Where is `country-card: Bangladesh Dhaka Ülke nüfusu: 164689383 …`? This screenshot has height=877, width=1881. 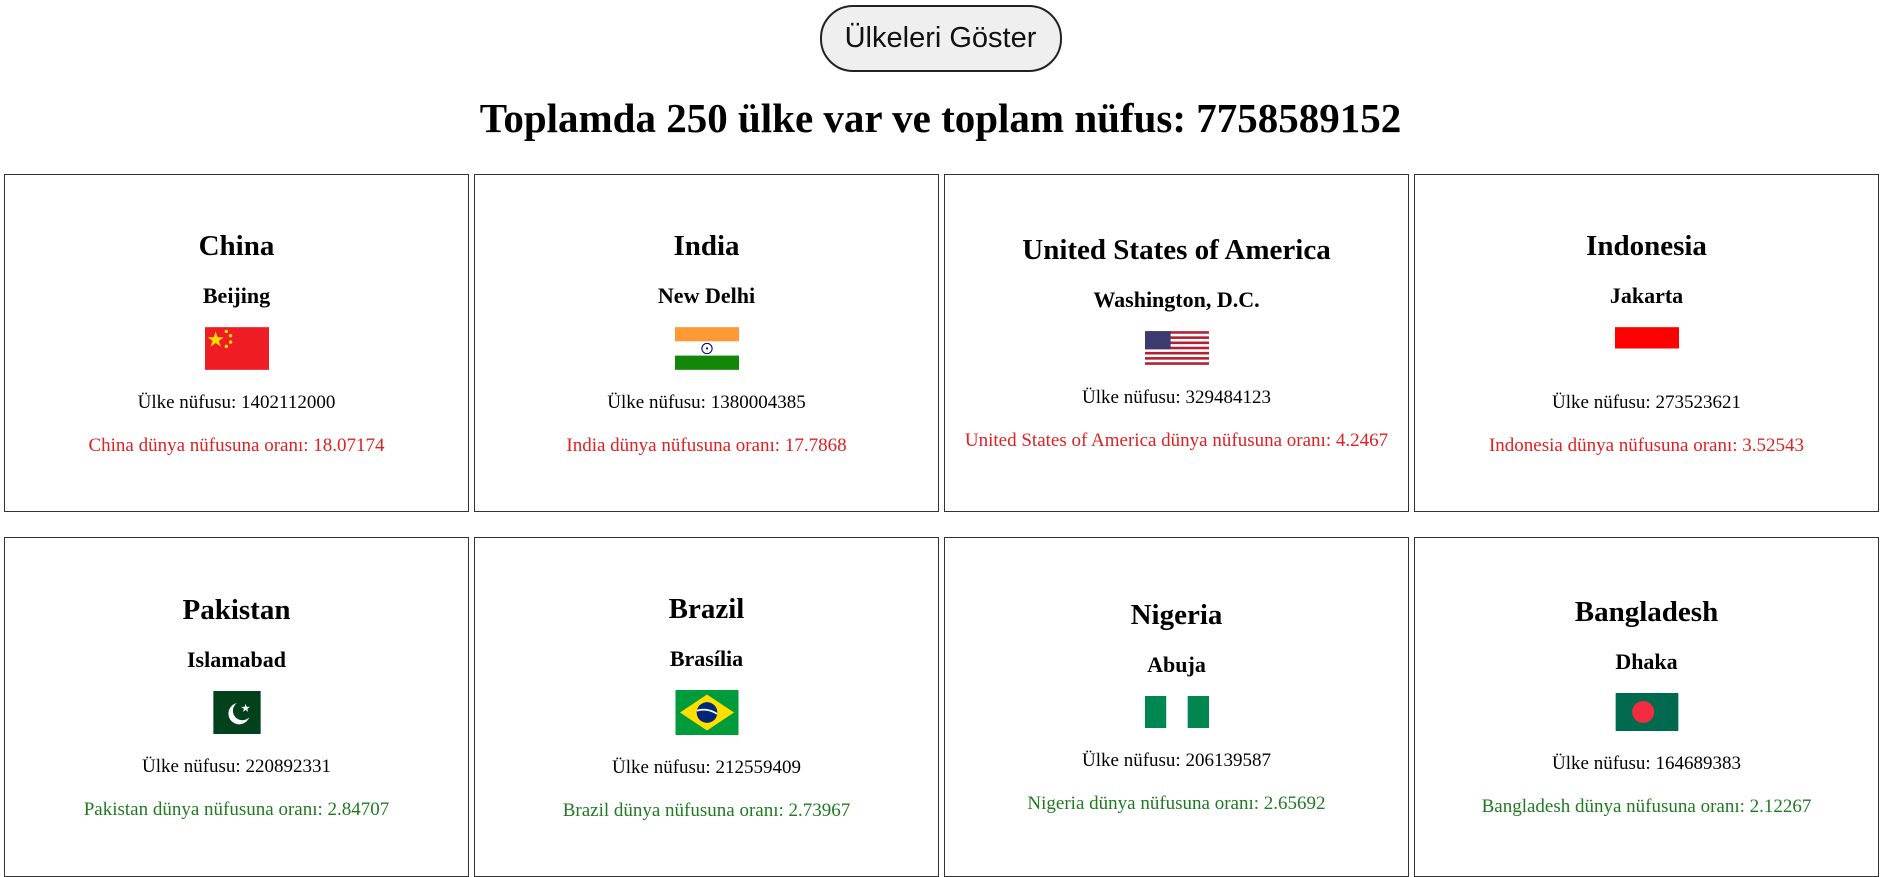 country-card: Bangladesh Dhaka Ülke nüfusu: 164689383 … is located at coordinates (1646, 707).